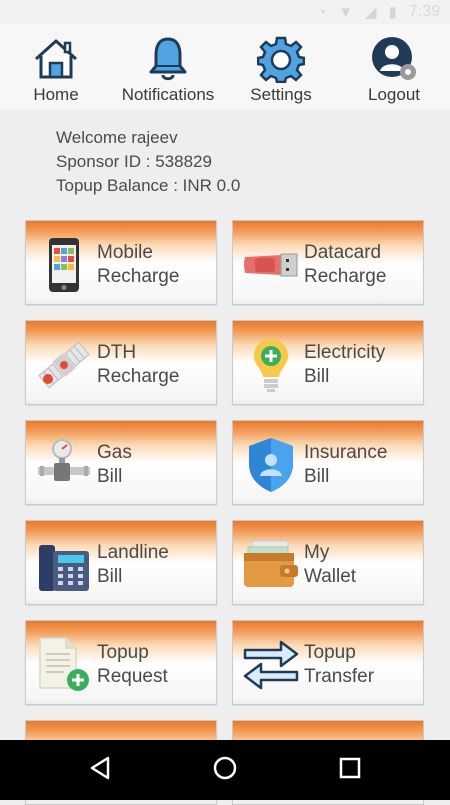  Describe the element at coordinates (117, 352) in the screenshot. I see `tile-label-line1: DTH` at that location.